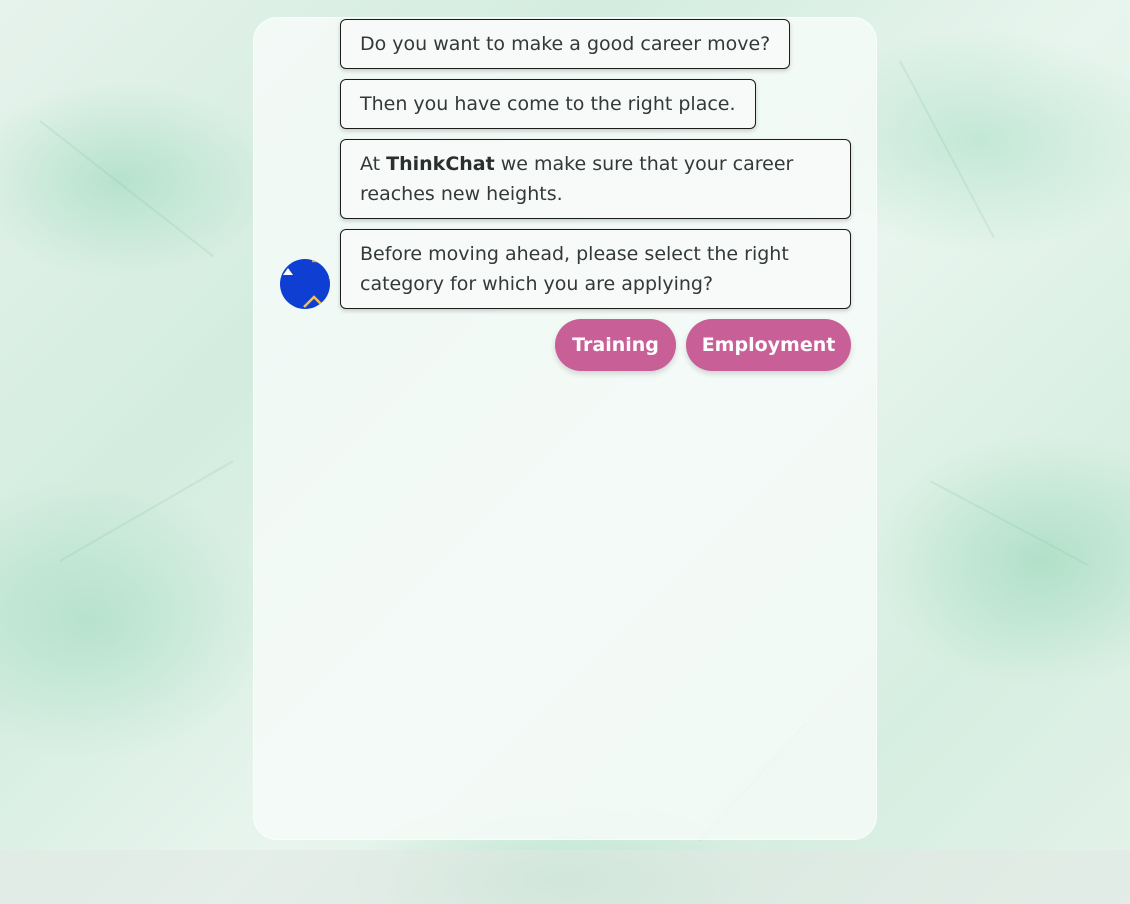 The width and height of the screenshot is (1130, 904). I want to click on brand-name: ThinkChat, so click(440, 164).